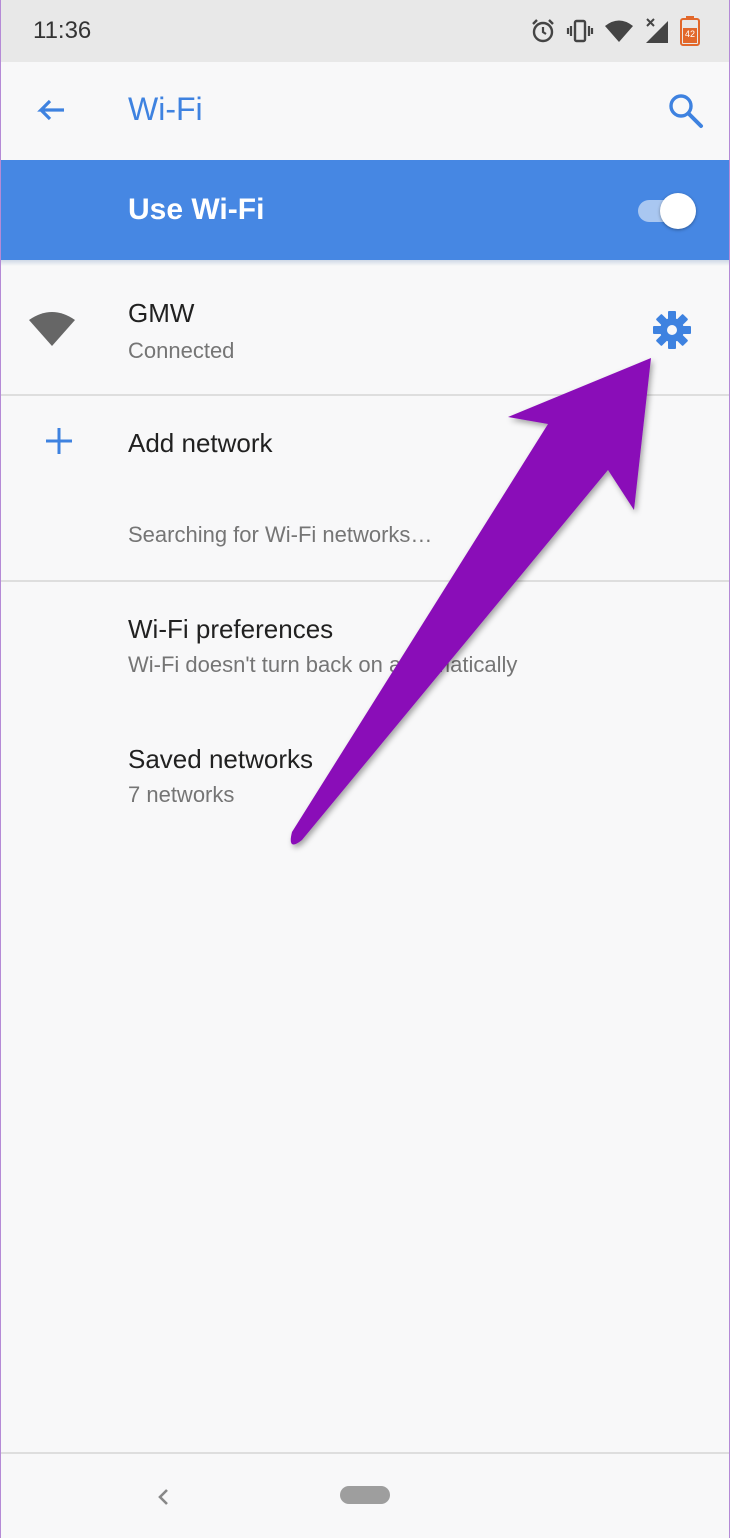 The height and width of the screenshot is (1538, 730). I want to click on status-icons: 42, so click(615, 31).